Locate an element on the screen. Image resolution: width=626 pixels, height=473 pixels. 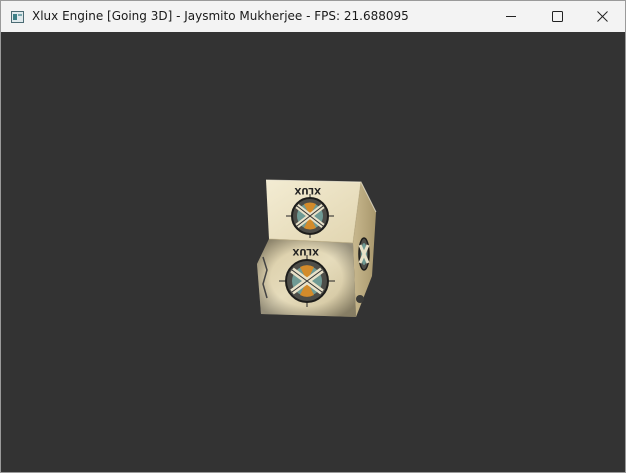
cube-front-face: XLUX is located at coordinates (306, 278).